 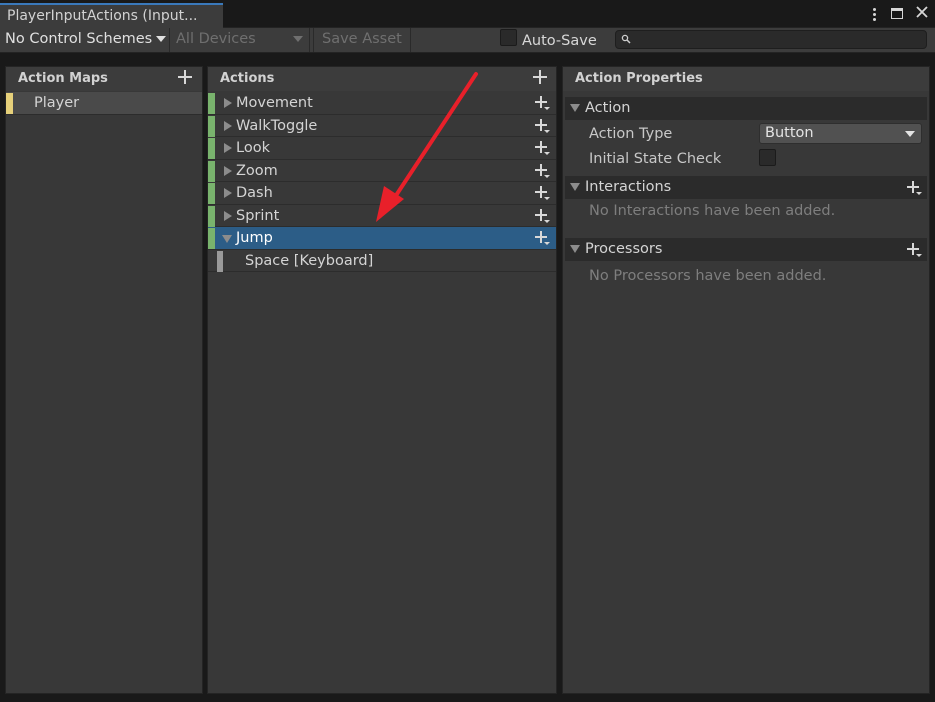 What do you see at coordinates (608, 108) in the screenshot?
I see `action-section-title: Action` at bounding box center [608, 108].